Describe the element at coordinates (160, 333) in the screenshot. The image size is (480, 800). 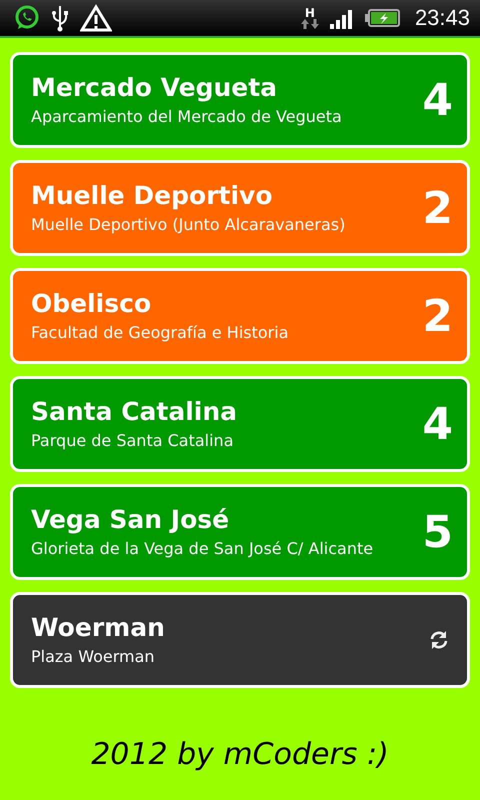
I see `parking-address: Facultad de Geografía e Historia` at that location.